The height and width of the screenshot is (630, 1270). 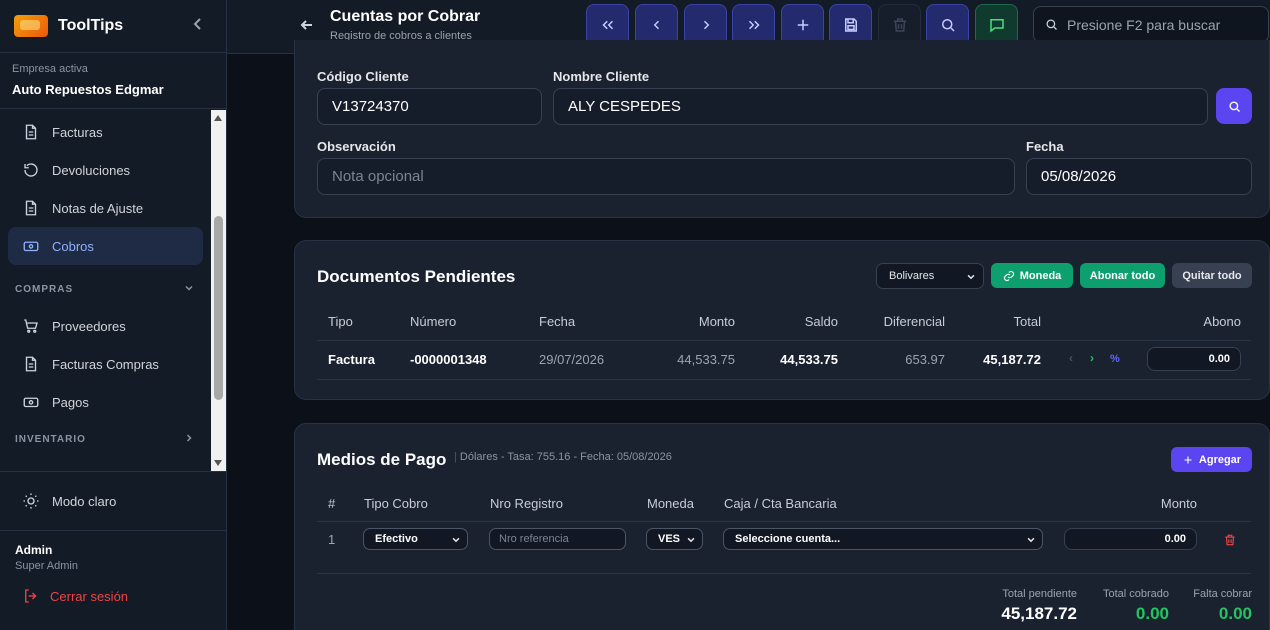 What do you see at coordinates (105, 289) in the screenshot?
I see `sidebar-section-compras: COMPRAS` at bounding box center [105, 289].